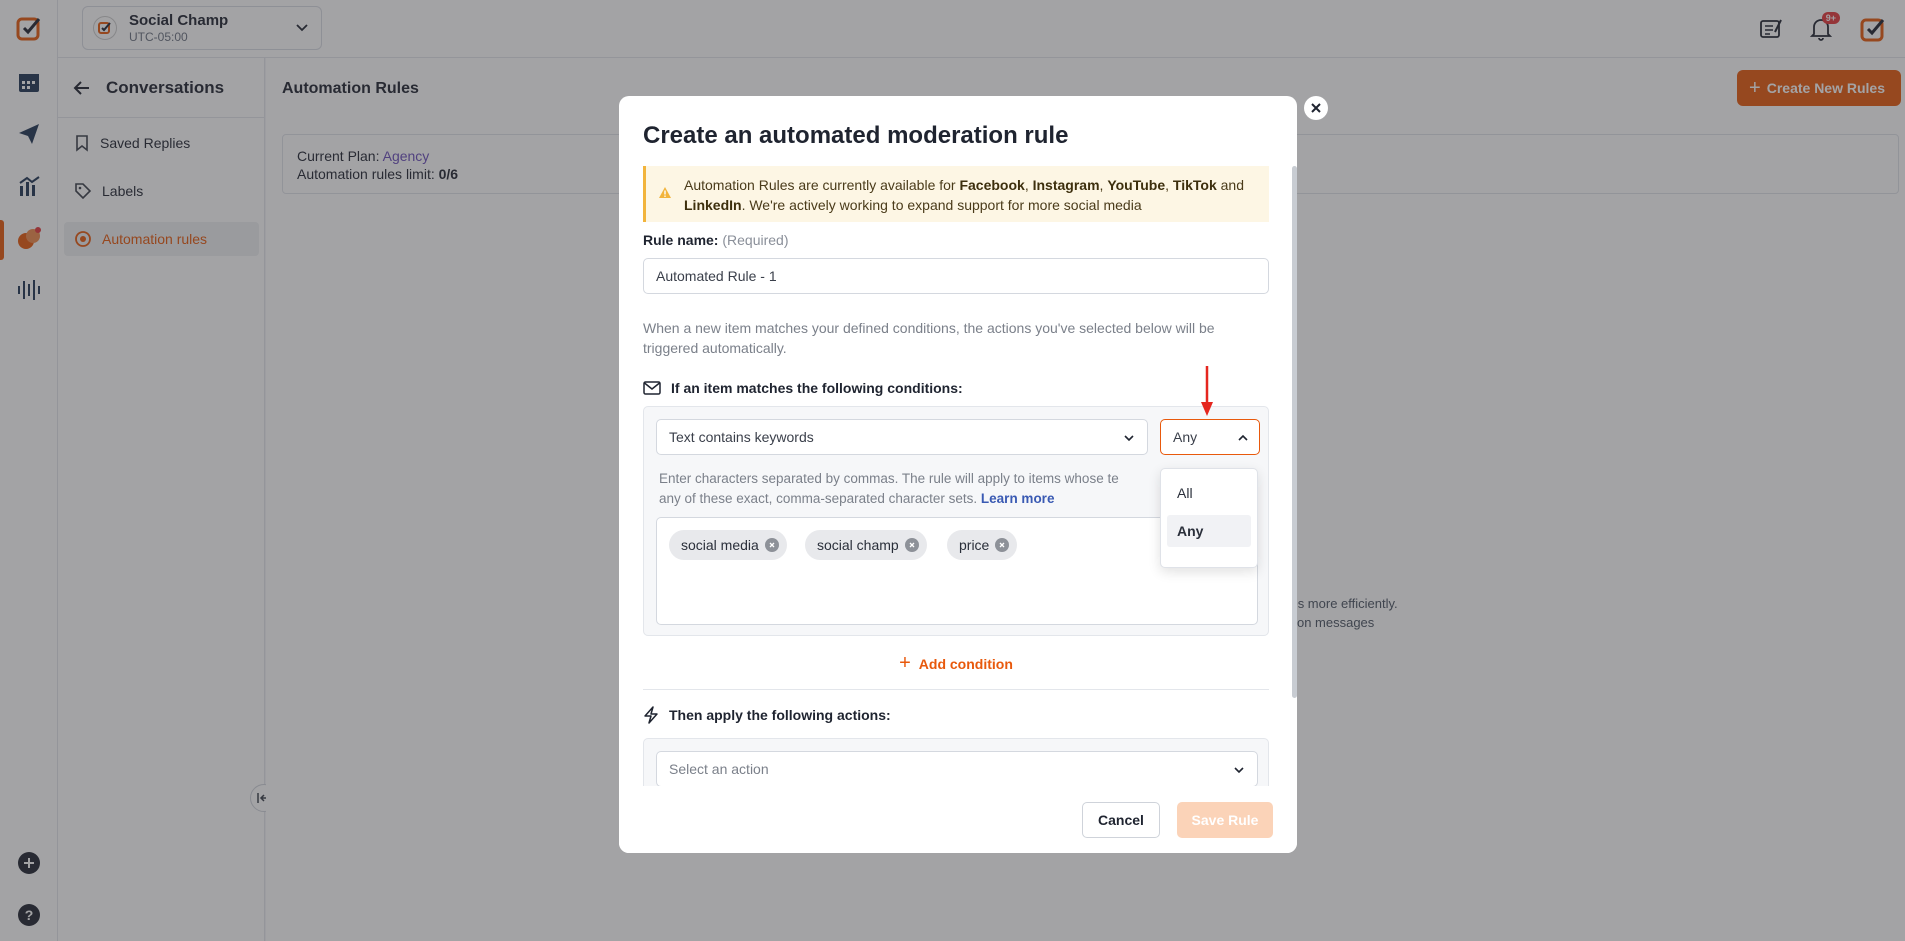  Describe the element at coordinates (1066, 185) in the screenshot. I see `alert-platform: Instagram` at that location.